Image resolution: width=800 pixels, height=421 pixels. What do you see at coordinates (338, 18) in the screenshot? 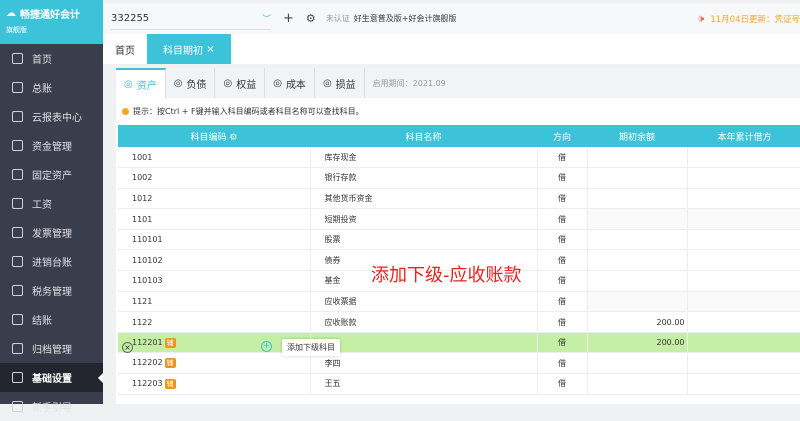
I see `cert-status: 未认证` at bounding box center [338, 18].